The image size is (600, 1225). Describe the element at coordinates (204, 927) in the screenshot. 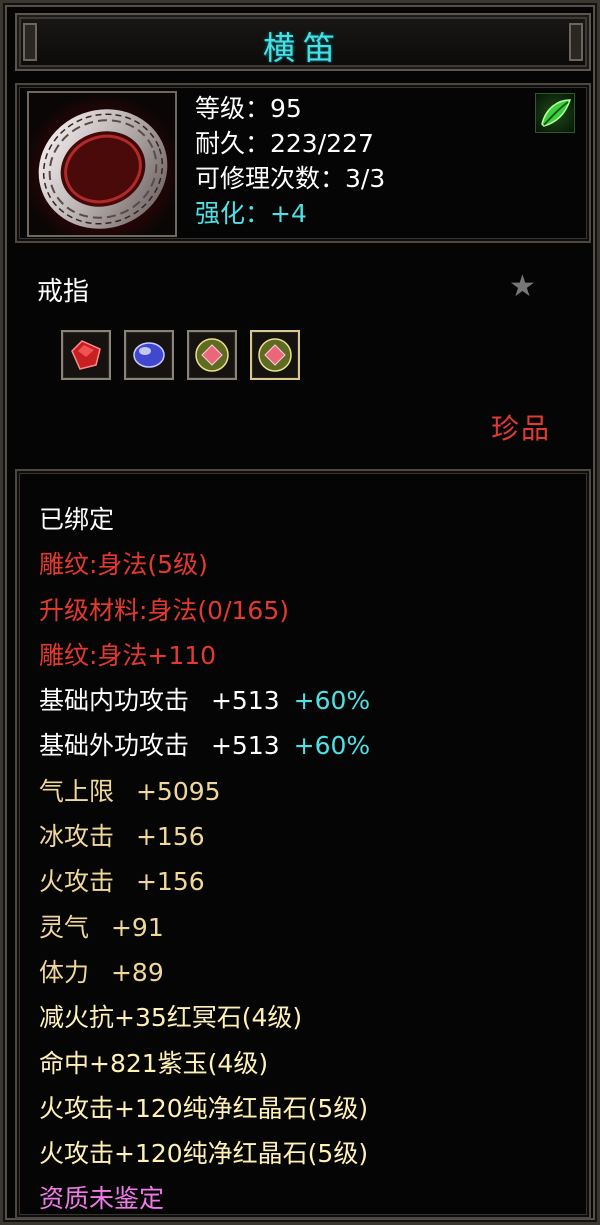

I see `spirit-line: 灵气 +91` at that location.